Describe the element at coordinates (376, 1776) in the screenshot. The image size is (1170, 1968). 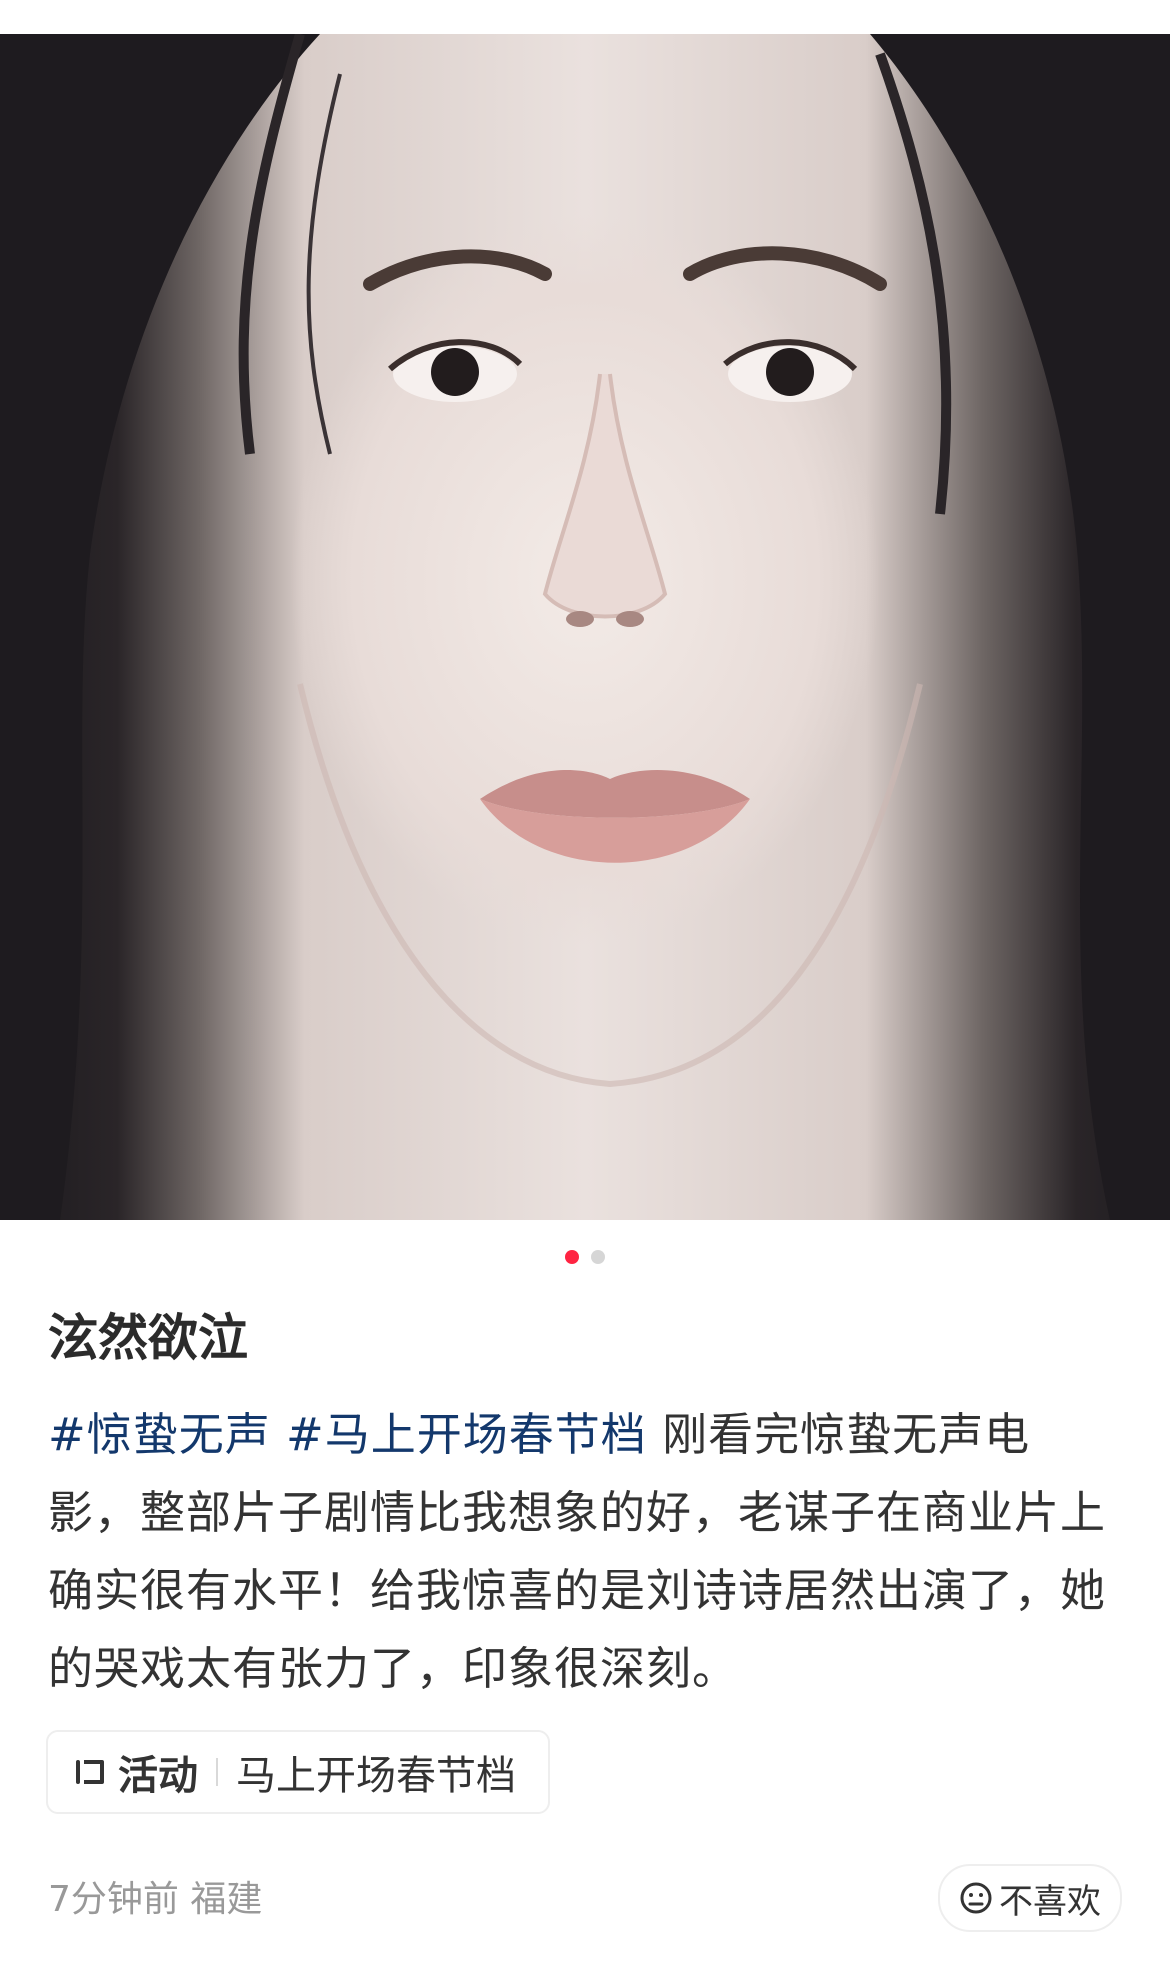
I see `activity-value: 马上开场春节档` at that location.